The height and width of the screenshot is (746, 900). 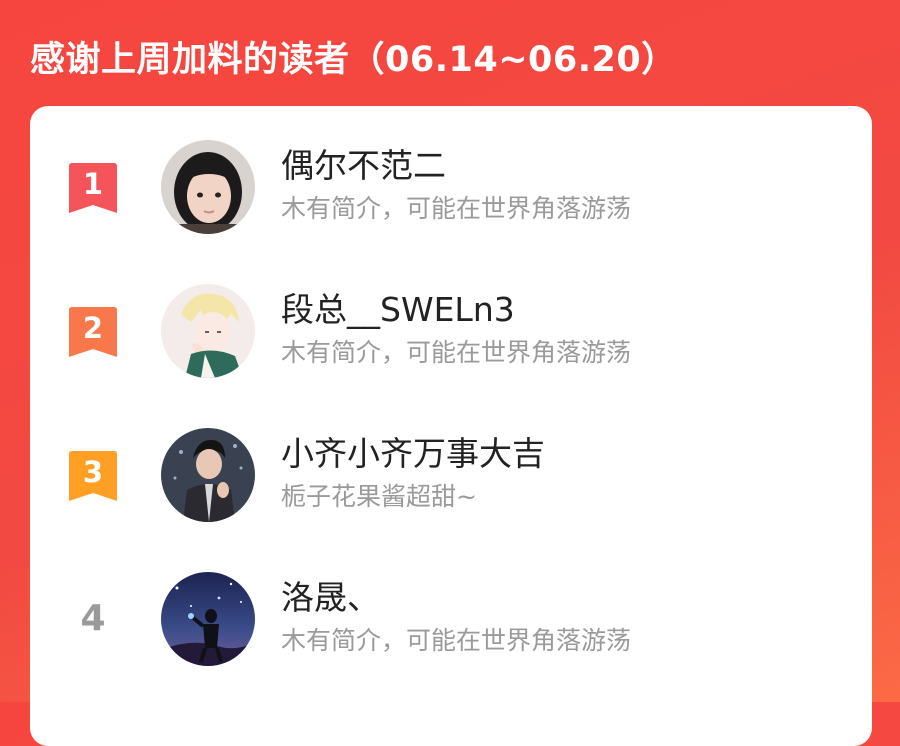 I want to click on reader-name: 小齐小齐万事大吉, so click(x=566, y=454).